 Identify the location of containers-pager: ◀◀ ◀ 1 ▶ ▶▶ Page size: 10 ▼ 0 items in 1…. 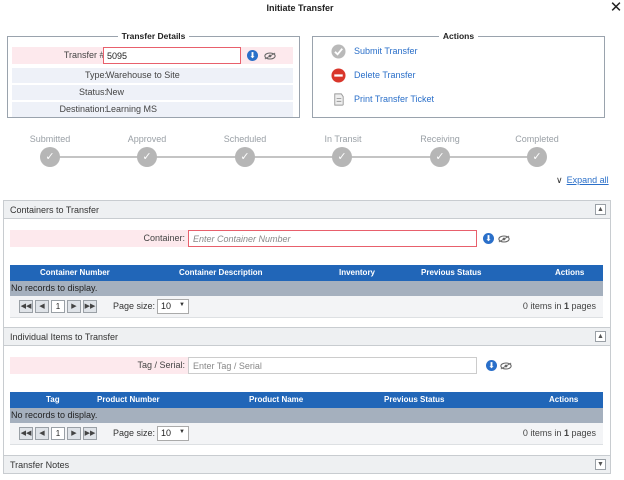
(306, 307).